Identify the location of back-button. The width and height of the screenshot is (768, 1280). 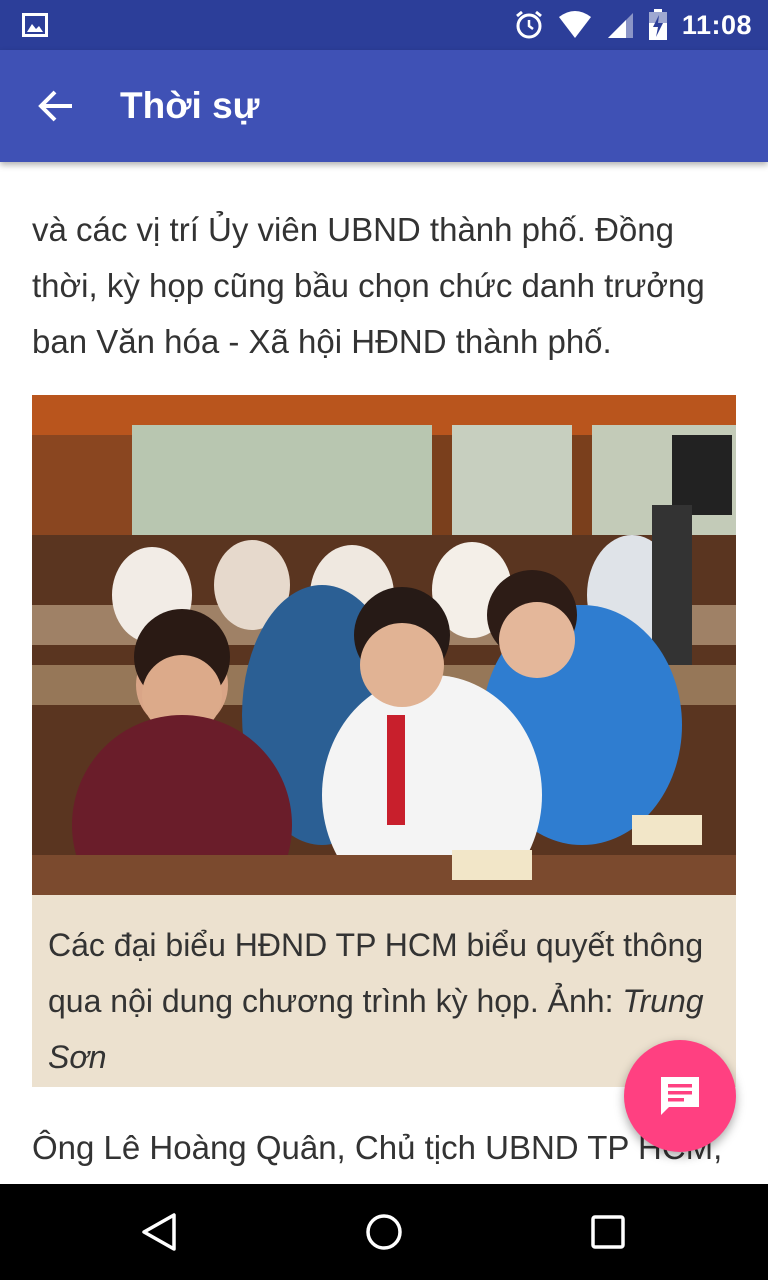
(56, 106).